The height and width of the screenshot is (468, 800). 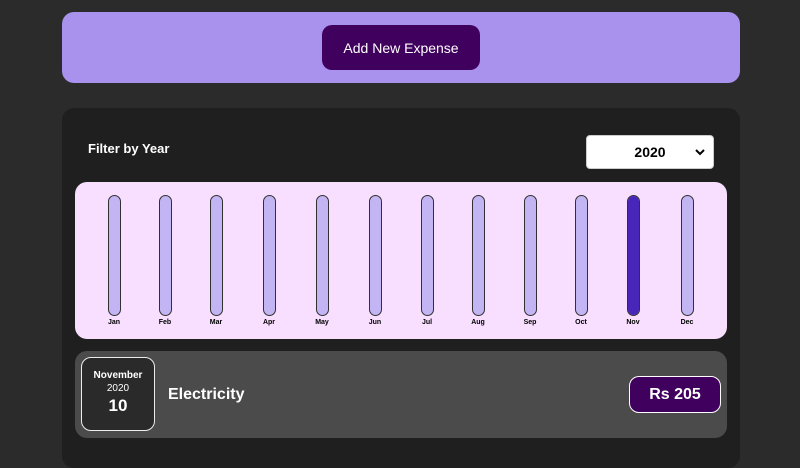 I want to click on add-new-expense-button: Add New Expense, so click(x=401, y=47).